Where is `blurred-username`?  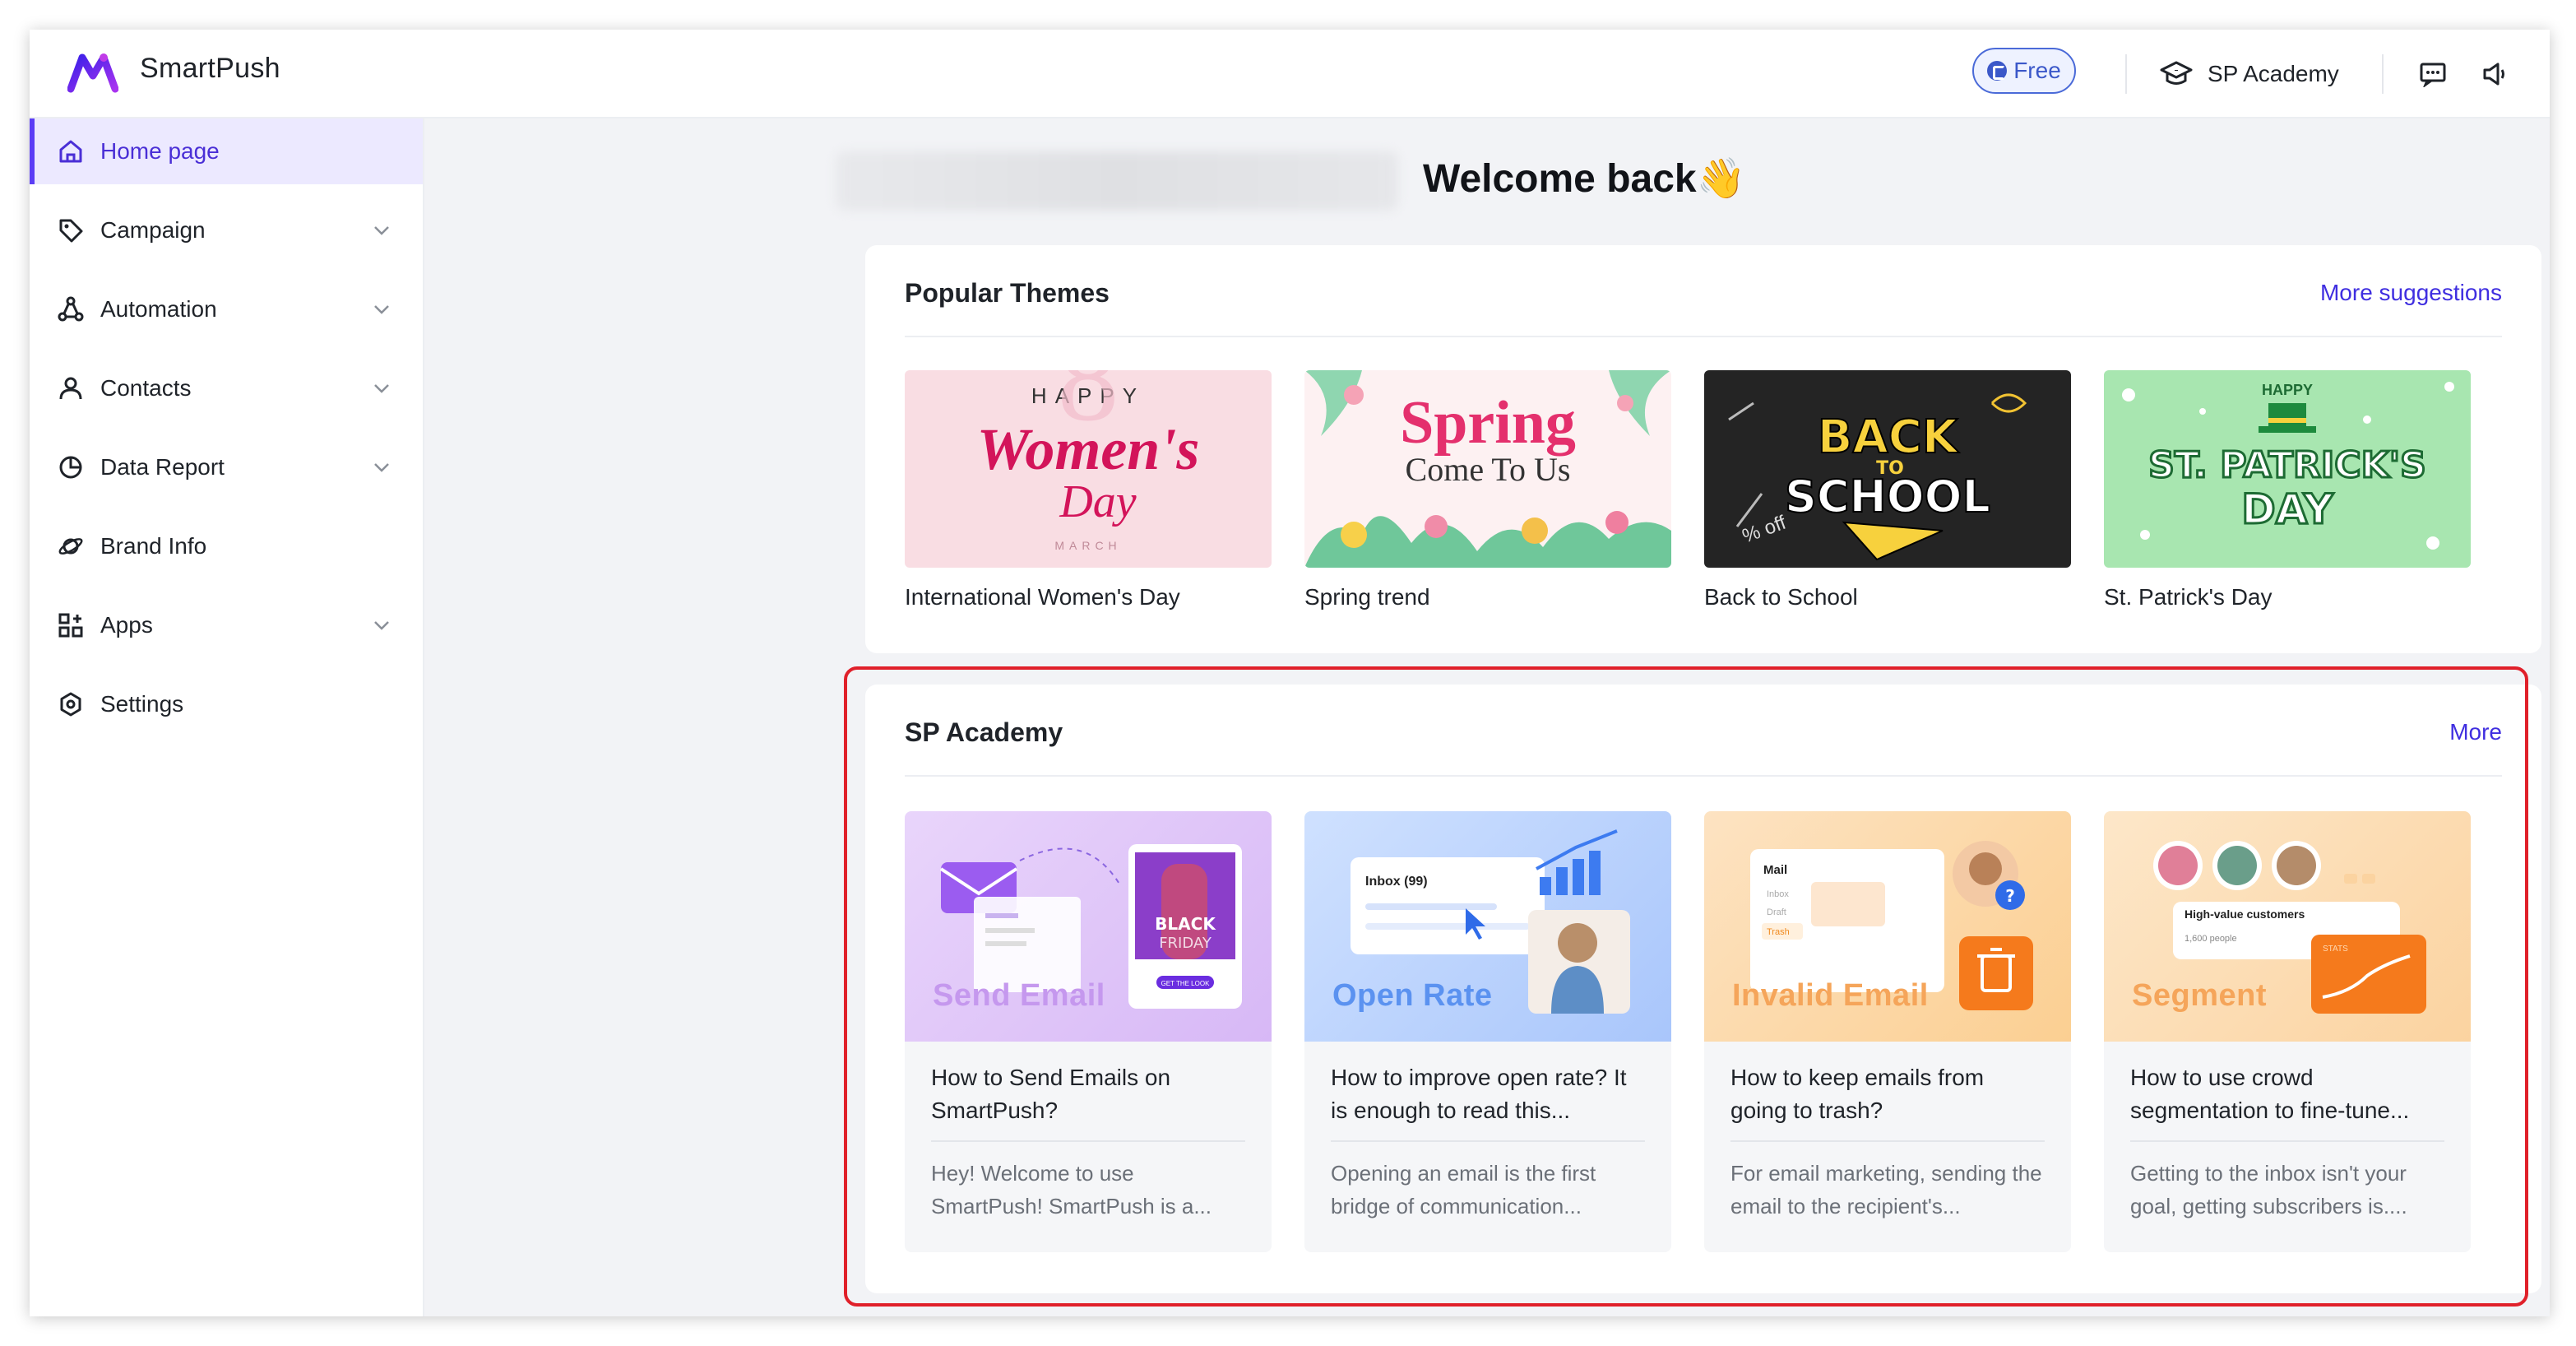
blurred-username is located at coordinates (1117, 181).